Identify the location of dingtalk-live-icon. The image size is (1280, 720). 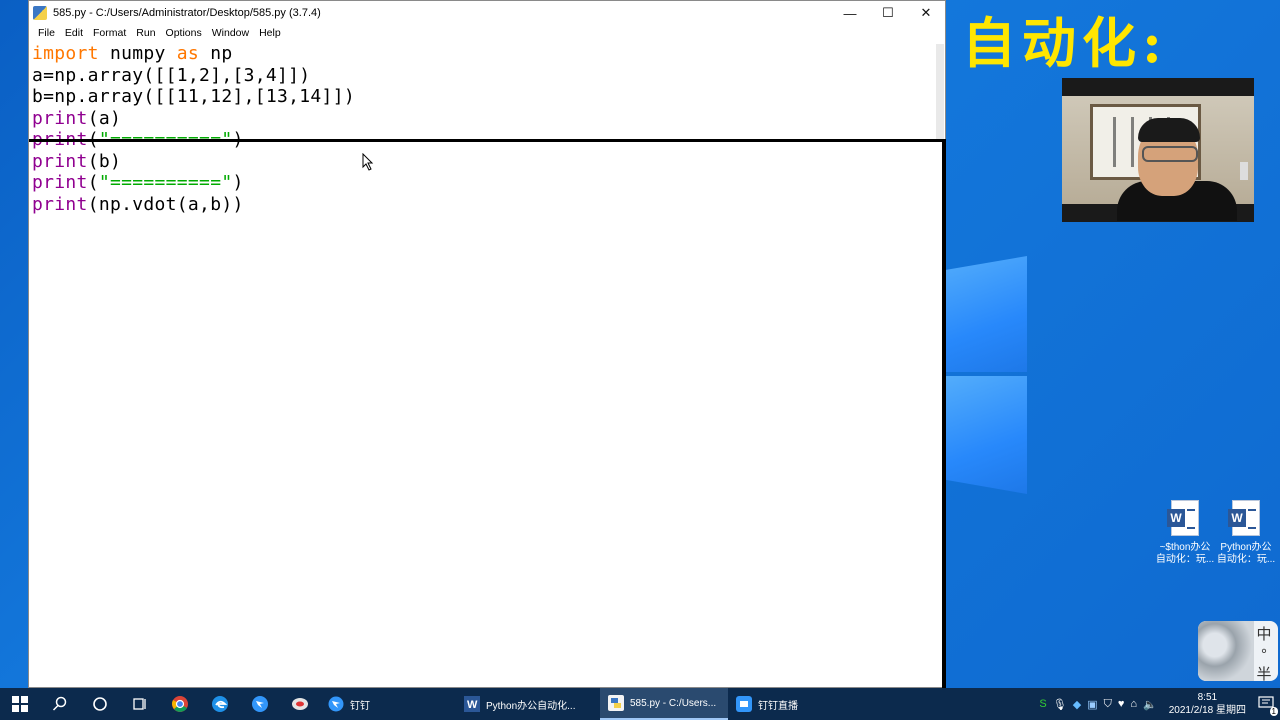
(744, 704).